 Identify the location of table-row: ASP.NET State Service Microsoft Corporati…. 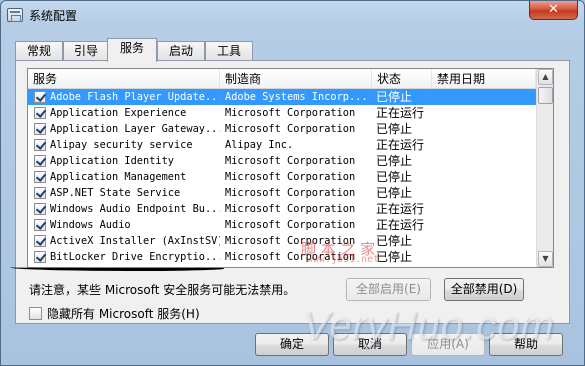
(282, 193).